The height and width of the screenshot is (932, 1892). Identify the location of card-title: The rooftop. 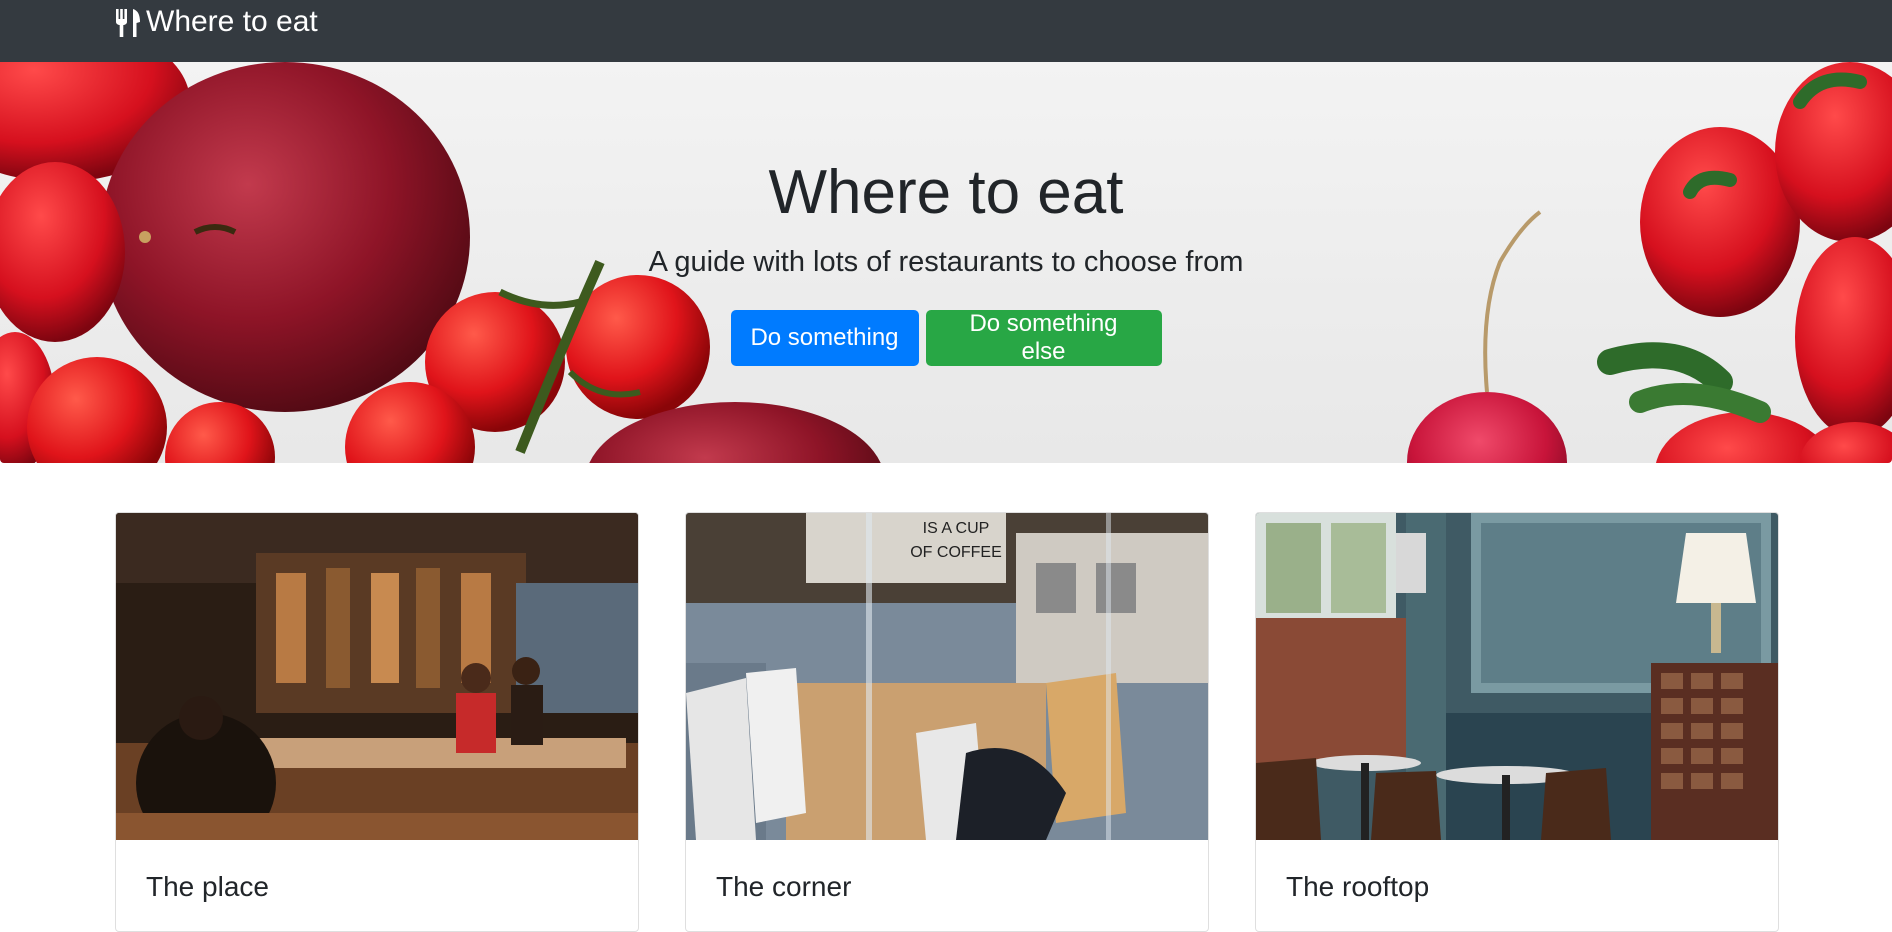
(1358, 886).